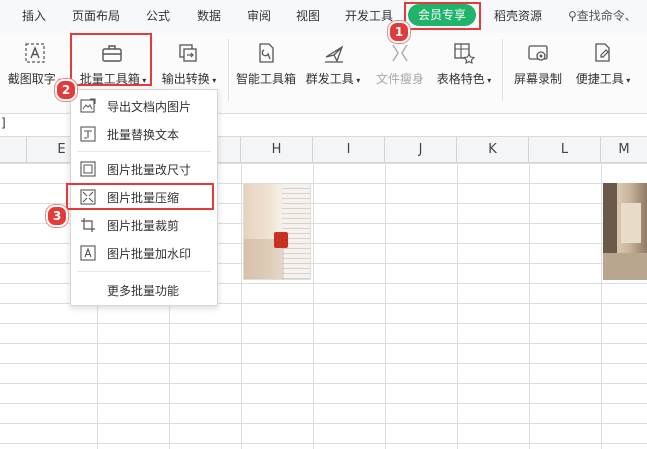 Image resolution: width=647 pixels, height=449 pixels. I want to click on search-command: ⚲查找命令、, so click(602, 15).